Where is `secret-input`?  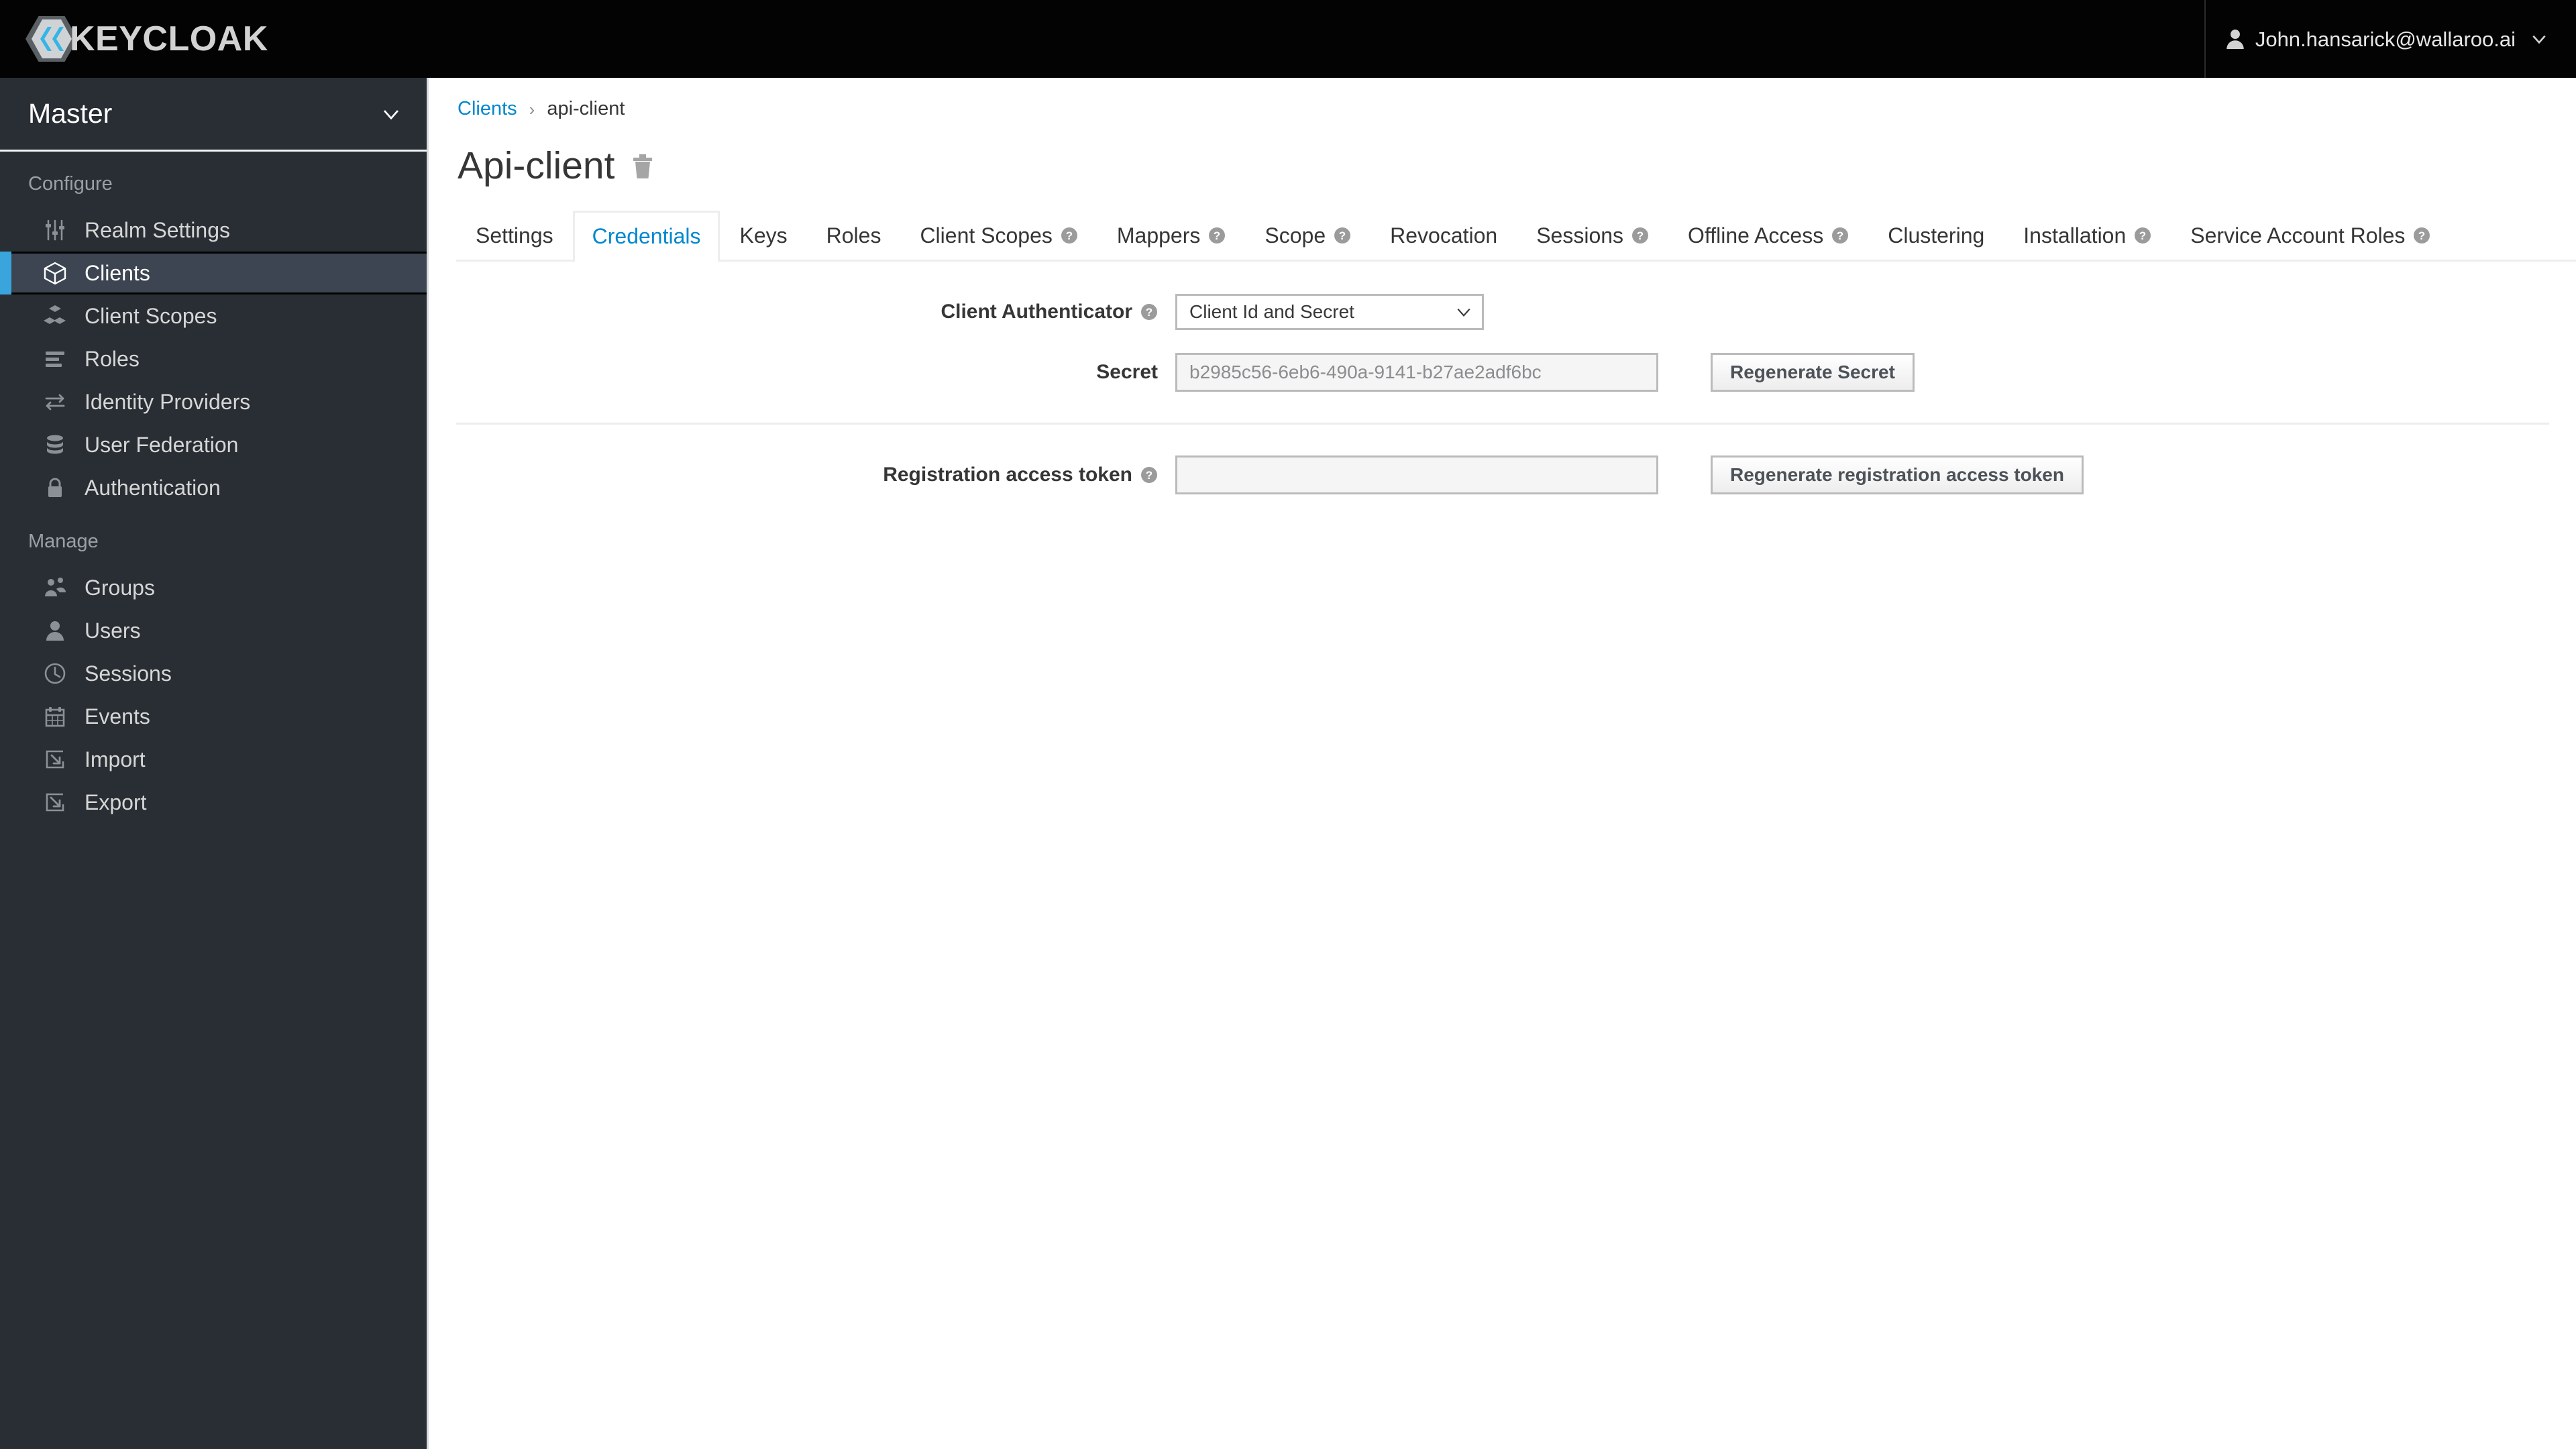 secret-input is located at coordinates (1416, 372).